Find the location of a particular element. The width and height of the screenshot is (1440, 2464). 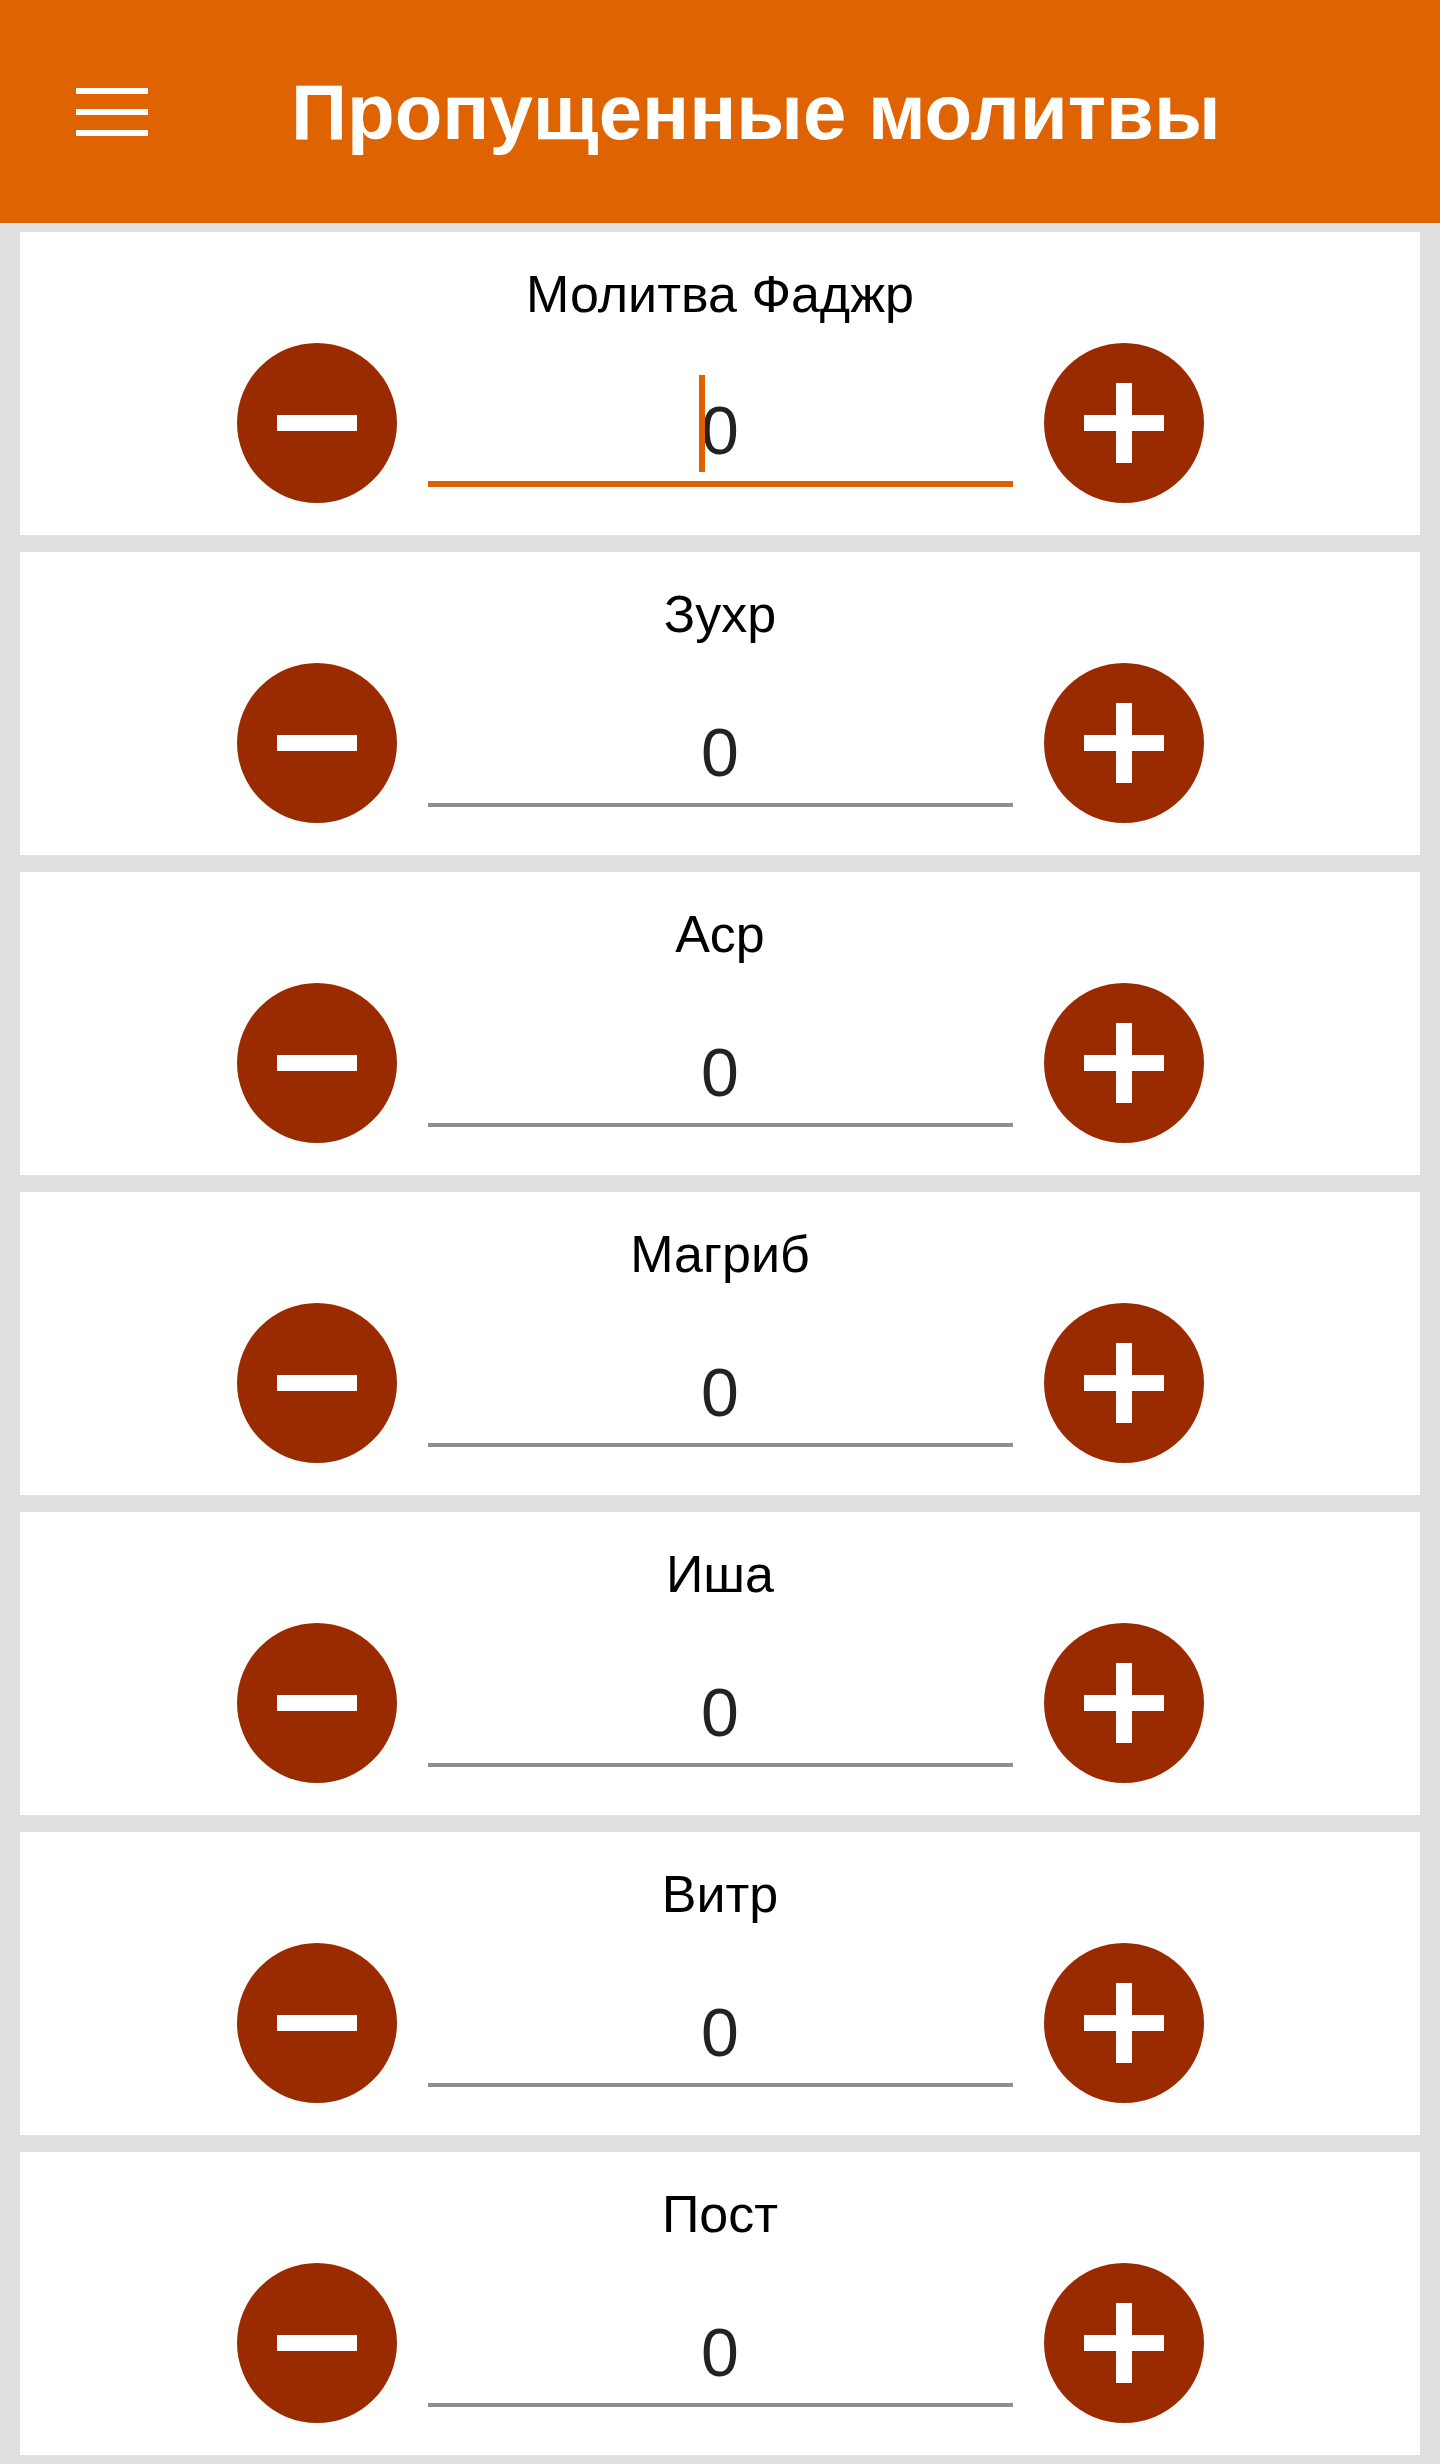

prayer-label: Иша is located at coordinates (720, 1574).